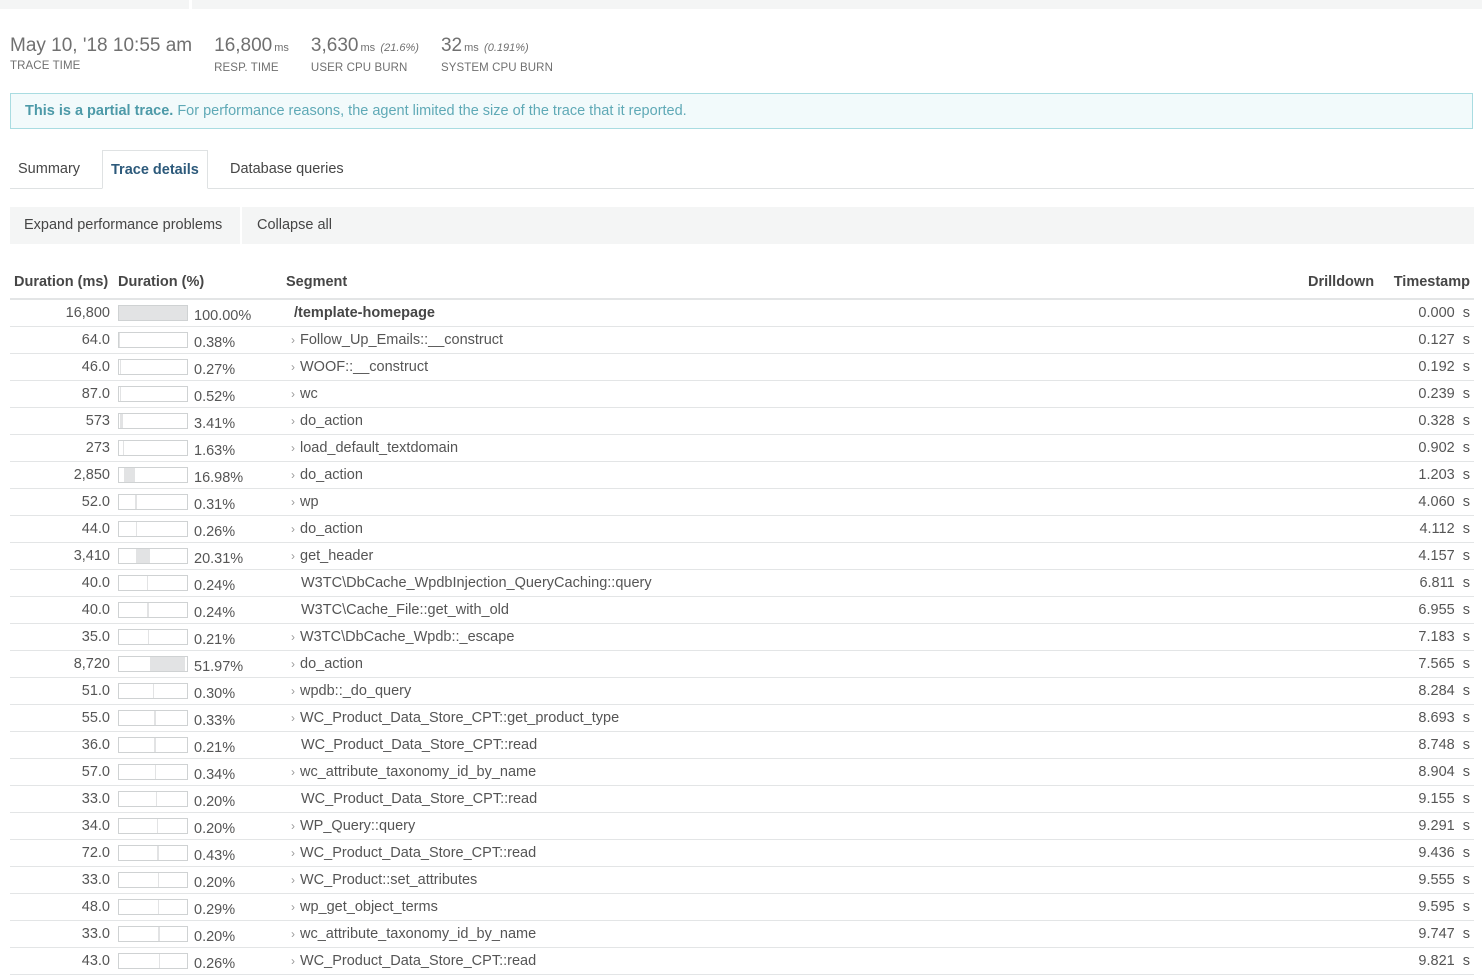 This screenshot has height=975, width=1482. I want to click on tab-trace-details: Trace details, so click(155, 169).